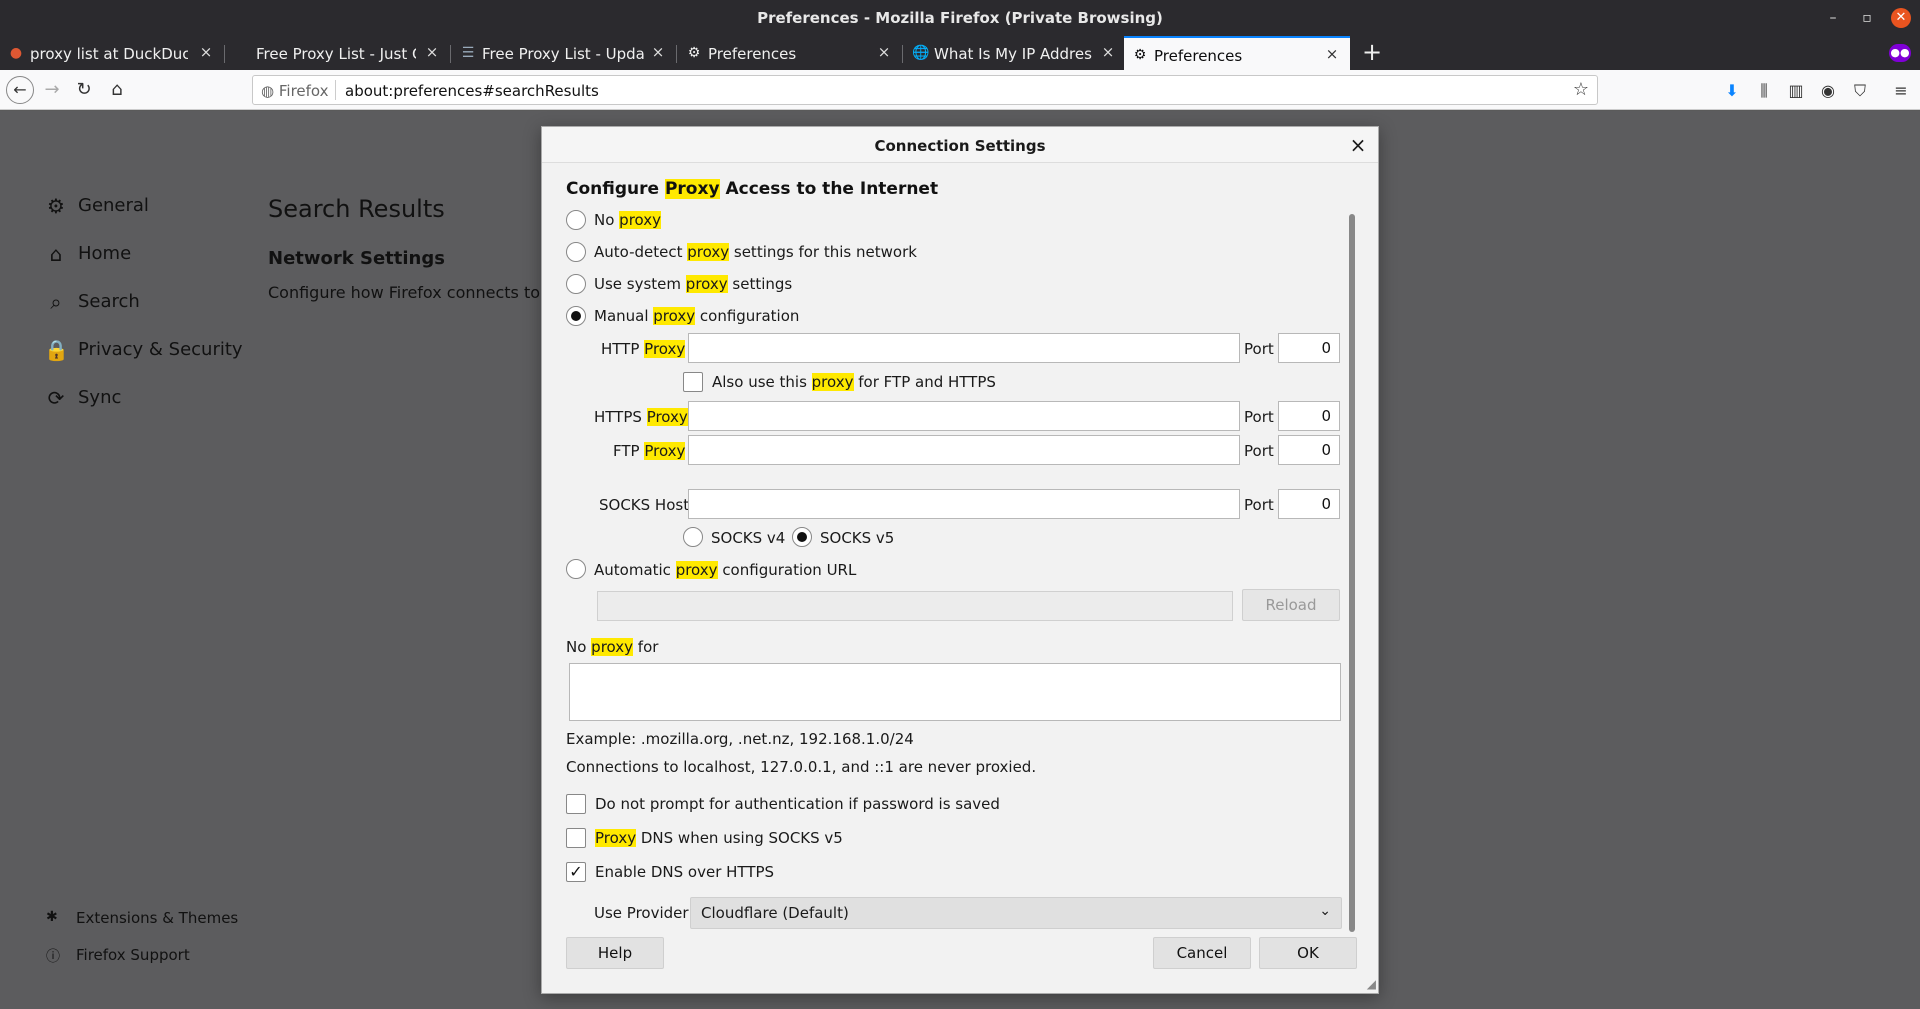 This screenshot has width=1920, height=1009. What do you see at coordinates (915, 606) in the screenshot?
I see `auto-config-url-input` at bounding box center [915, 606].